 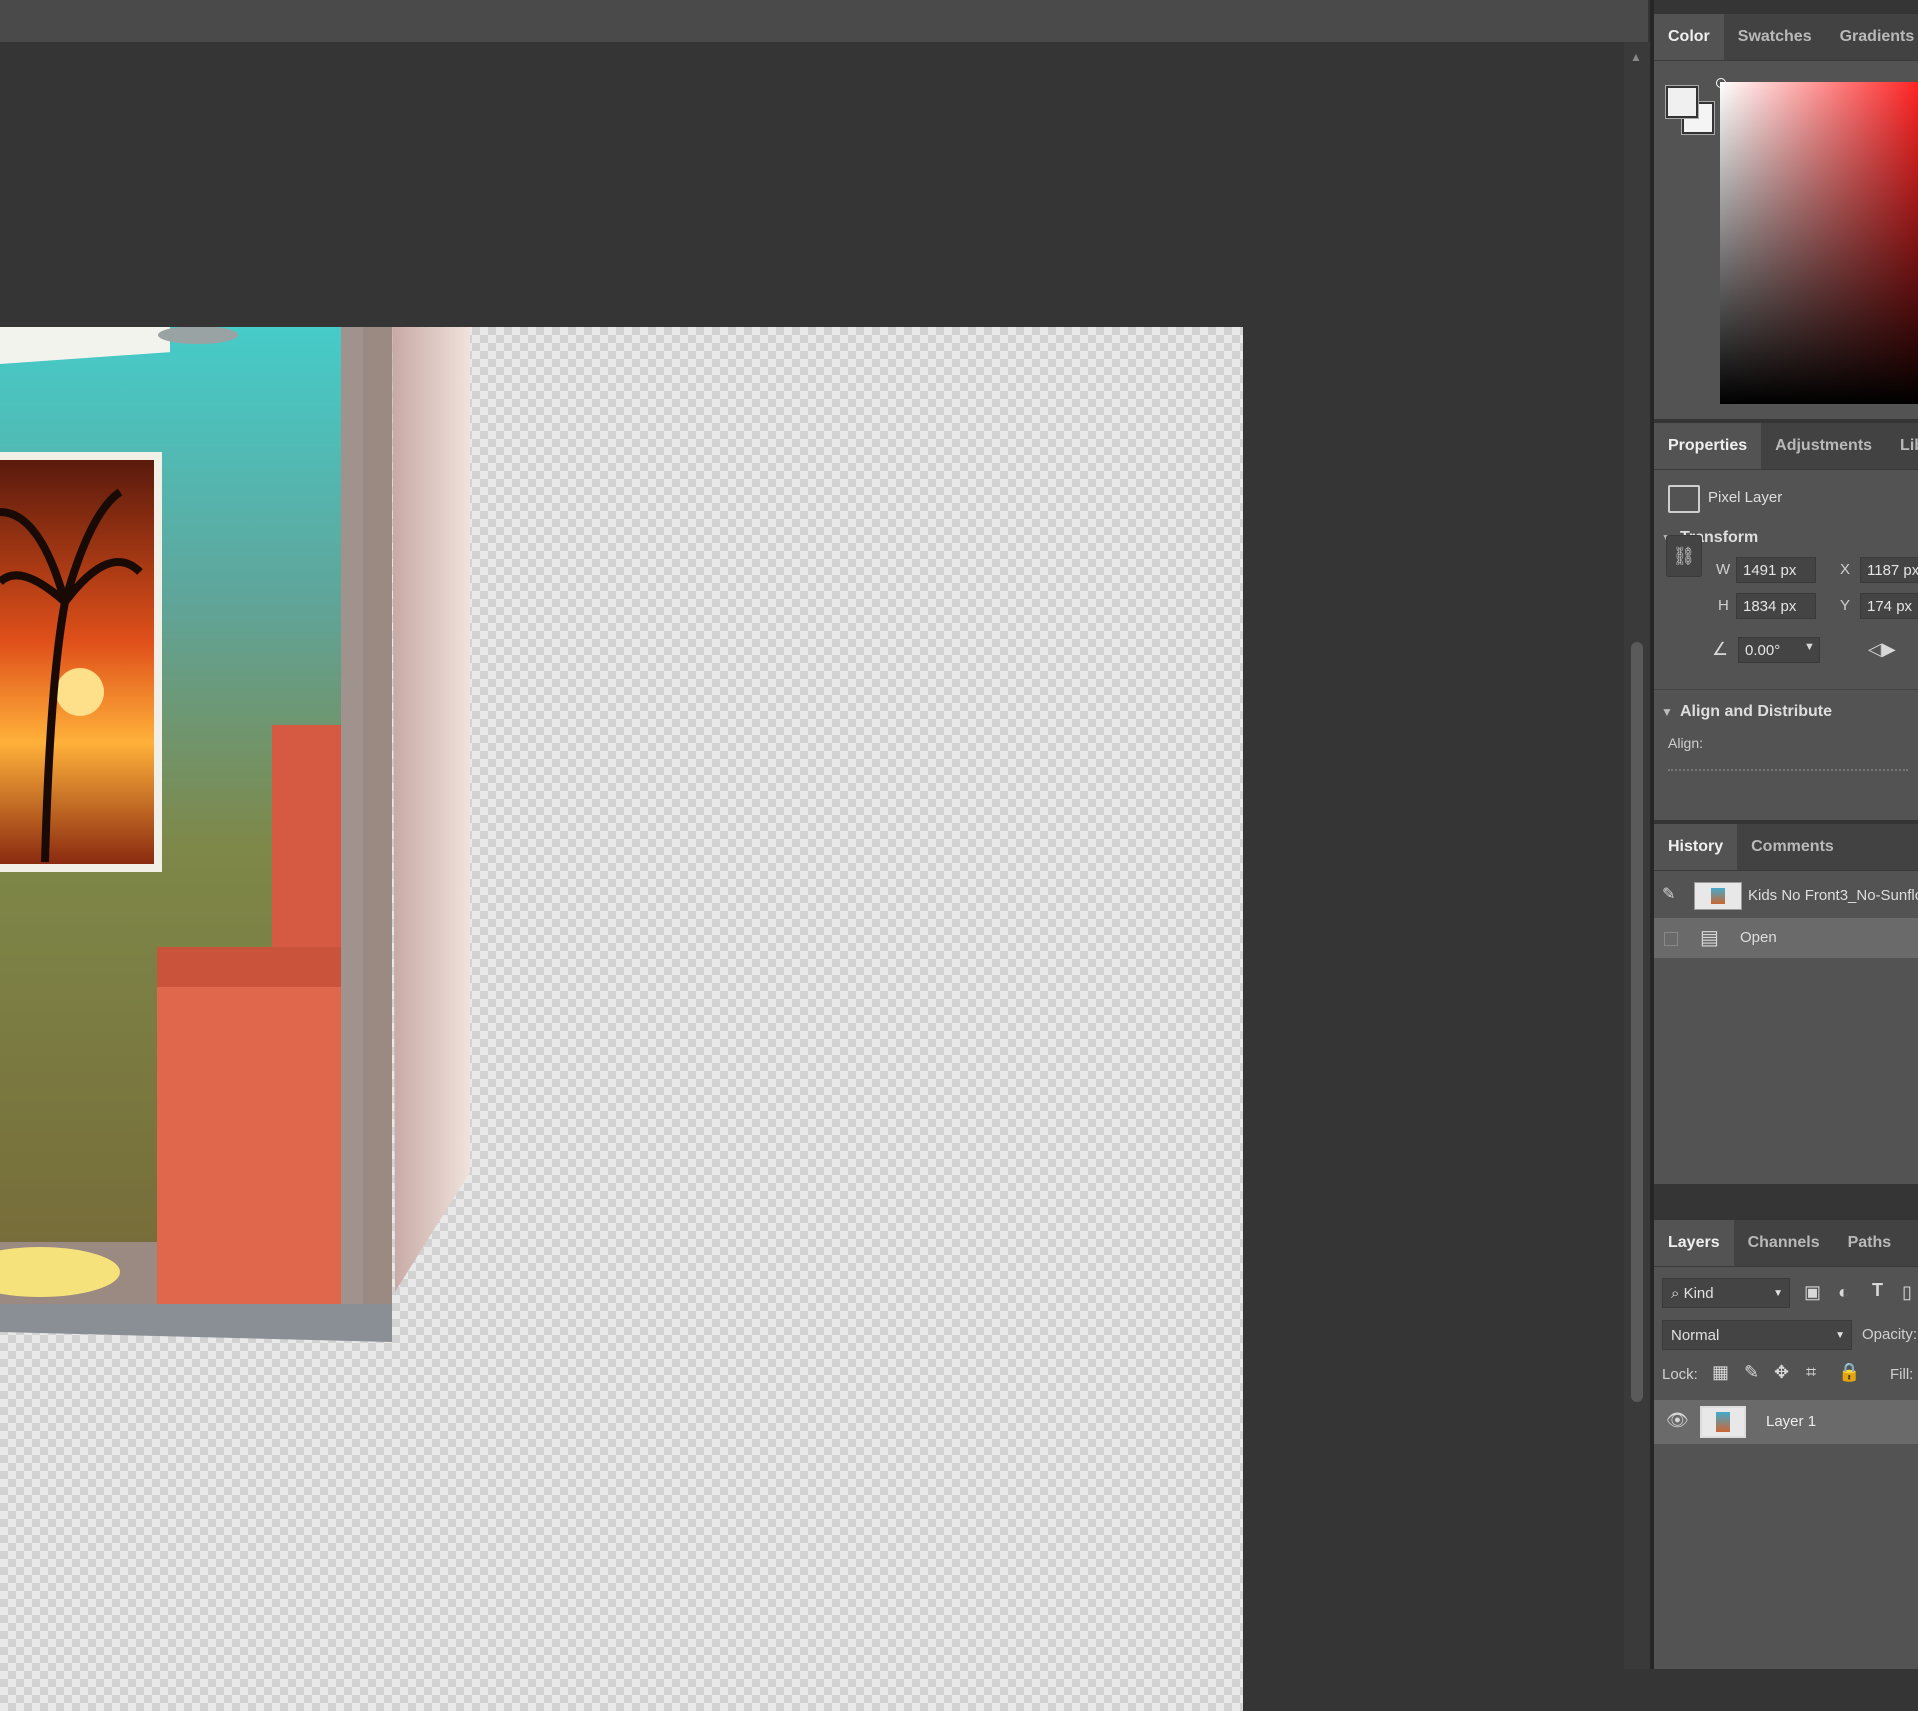 I want to click on color-panel: Color Swatches Gradients P, so click(x=1786, y=216).